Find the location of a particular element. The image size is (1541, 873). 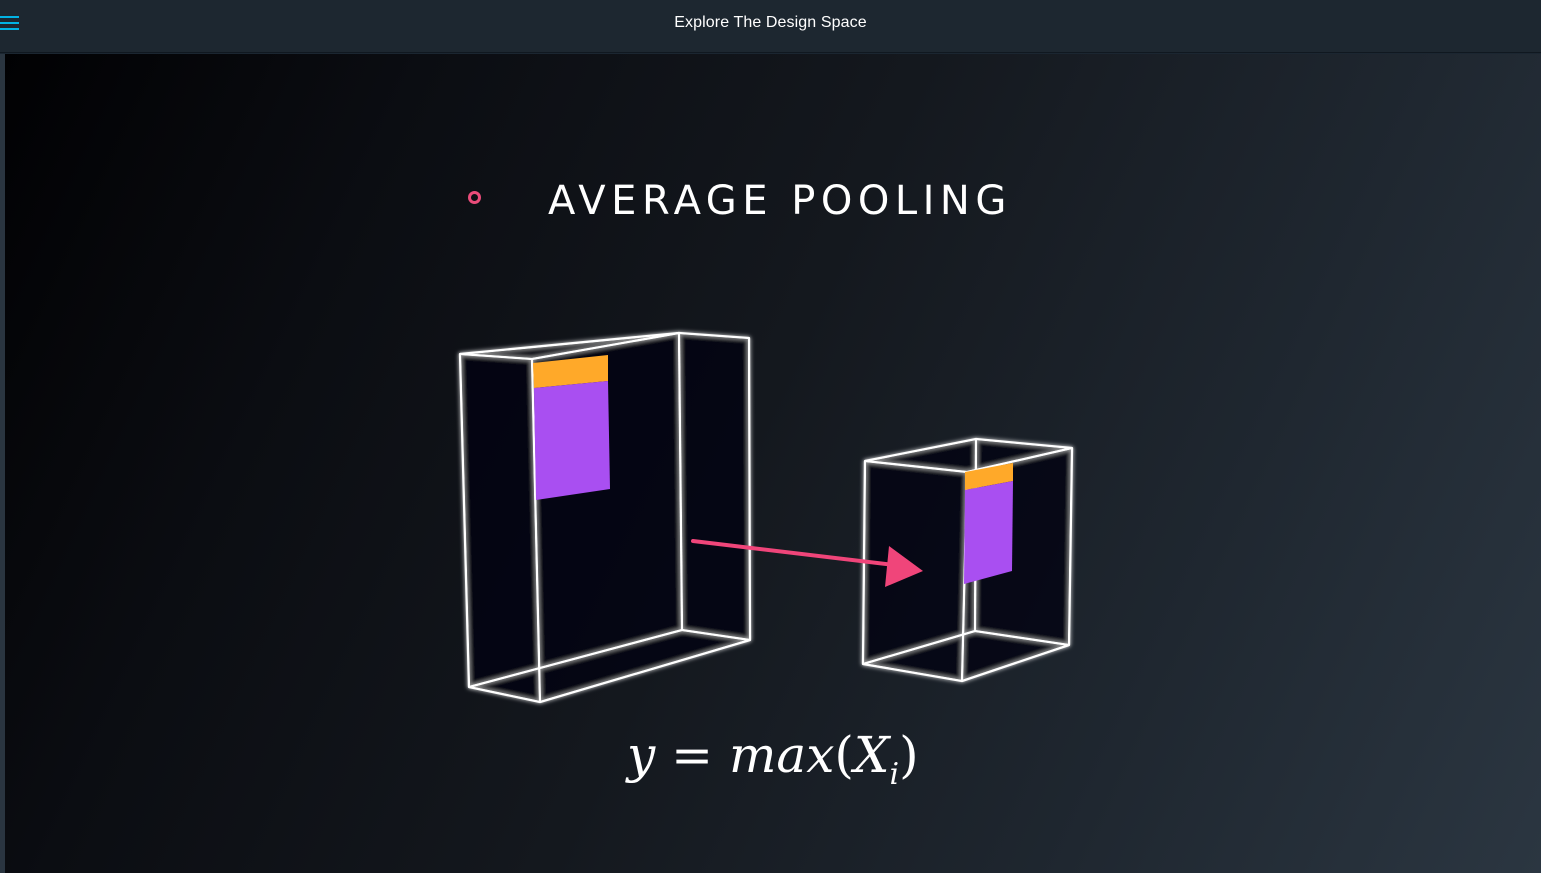

formula-open-paren: ( is located at coordinates (844, 755).